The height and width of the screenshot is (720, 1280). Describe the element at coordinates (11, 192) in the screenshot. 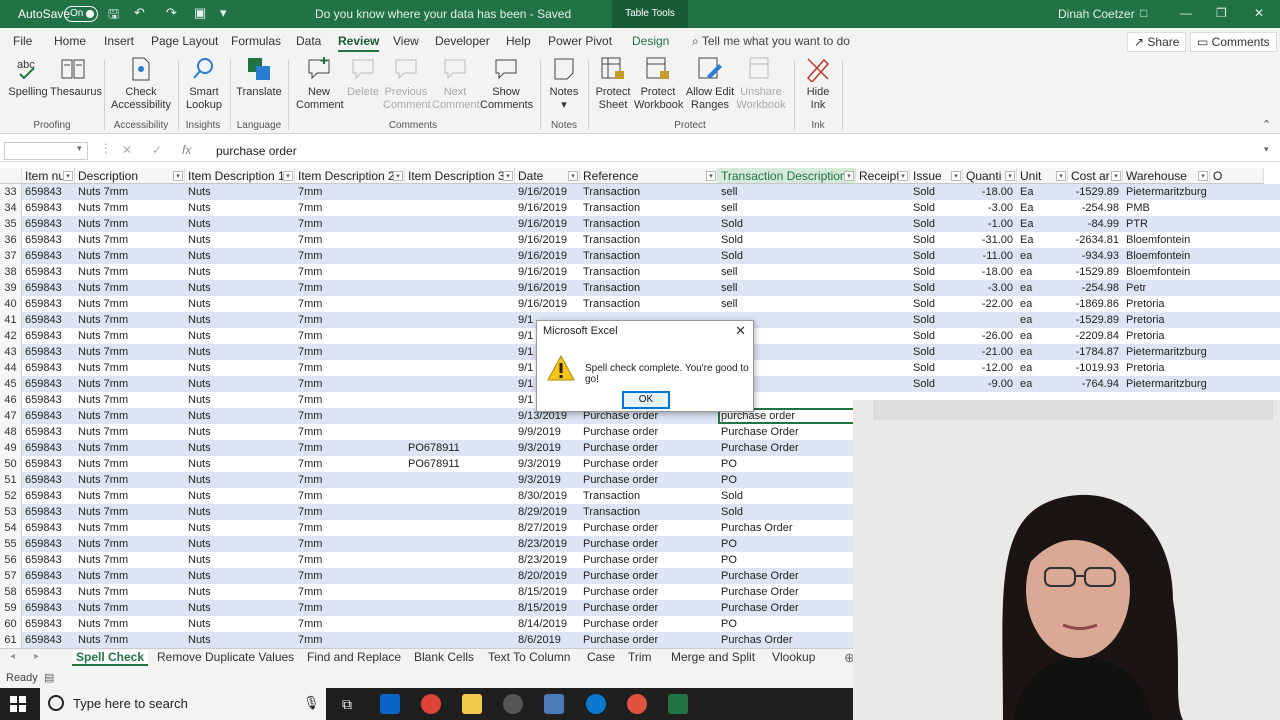

I see `row-number: 33` at that location.